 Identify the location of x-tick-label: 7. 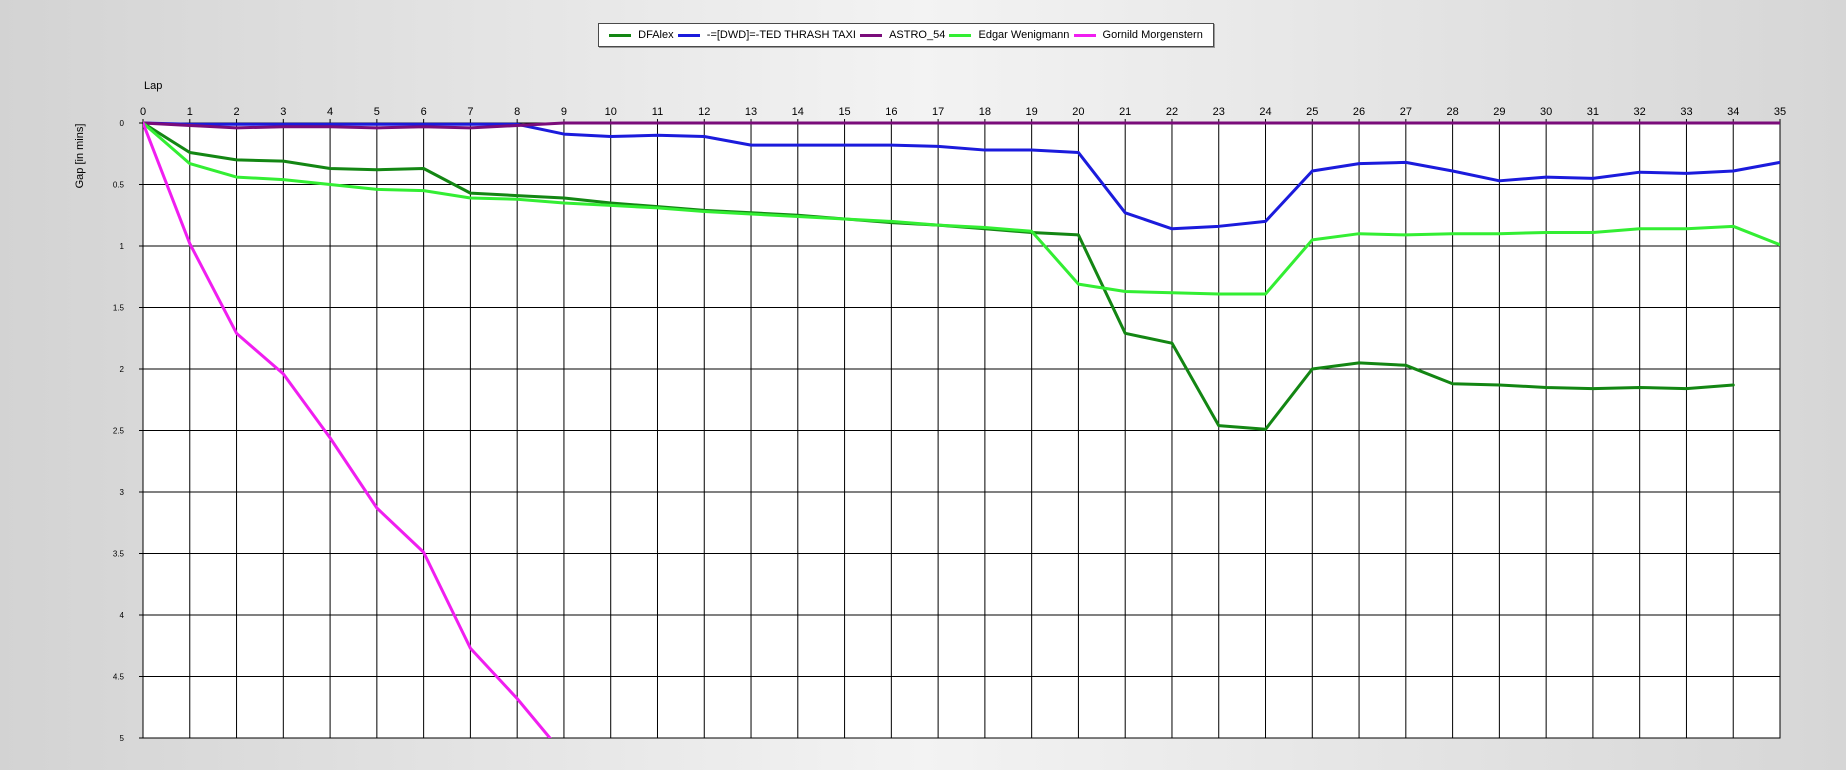
(470, 112).